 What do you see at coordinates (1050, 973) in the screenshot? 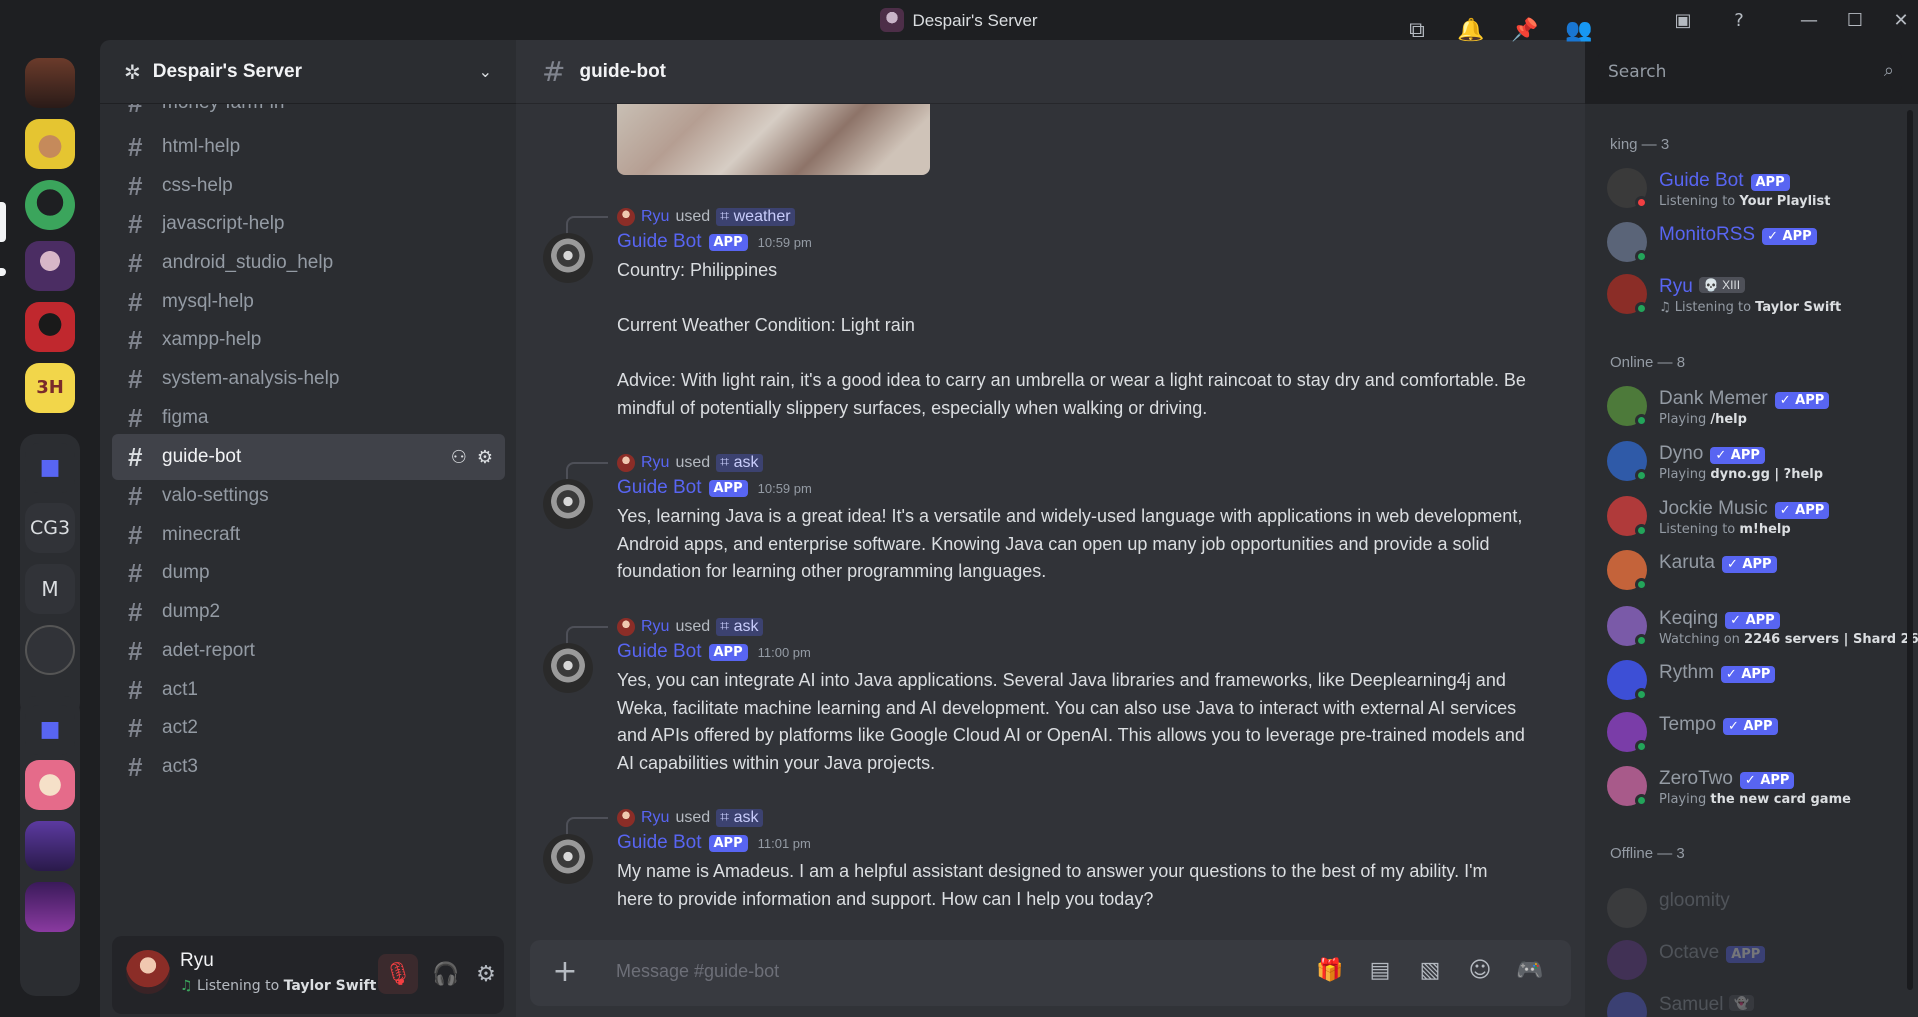
I see `message-composer: + Message #guide-bot 🎁 ▤ ▧ ☺ 🎮` at bounding box center [1050, 973].